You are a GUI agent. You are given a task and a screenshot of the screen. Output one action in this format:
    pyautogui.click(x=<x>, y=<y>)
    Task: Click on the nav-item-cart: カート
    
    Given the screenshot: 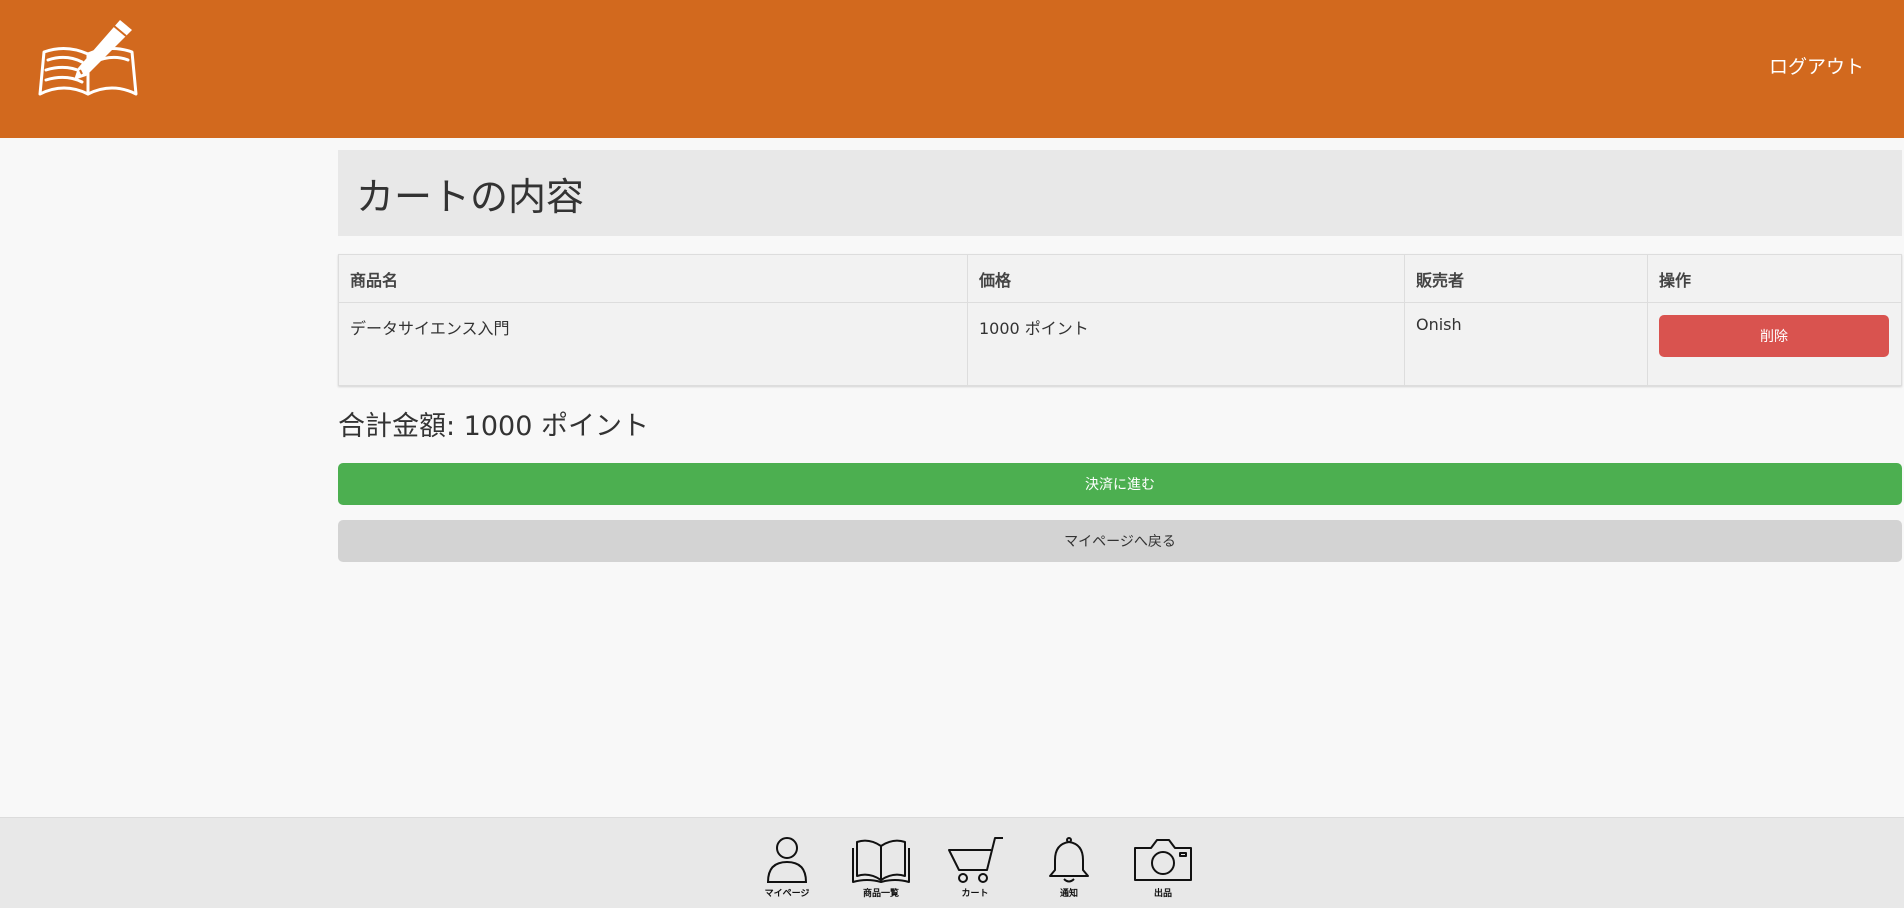 What is the action you would take?
    pyautogui.click(x=975, y=867)
    